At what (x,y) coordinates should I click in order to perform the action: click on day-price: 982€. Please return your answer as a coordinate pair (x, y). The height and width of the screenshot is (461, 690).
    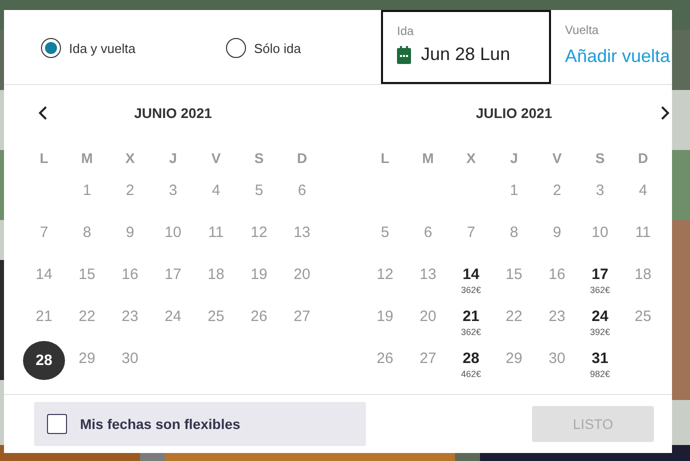
    Looking at the image, I should click on (600, 374).